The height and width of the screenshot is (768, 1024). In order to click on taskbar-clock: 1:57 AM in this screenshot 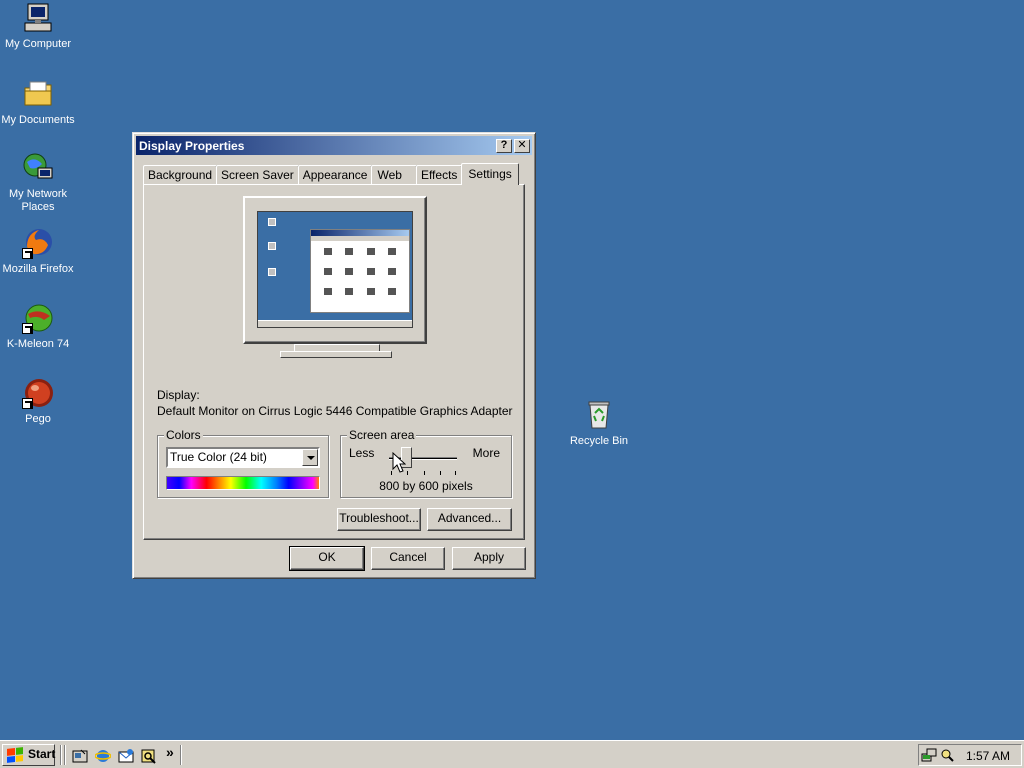, I will do `click(988, 756)`.